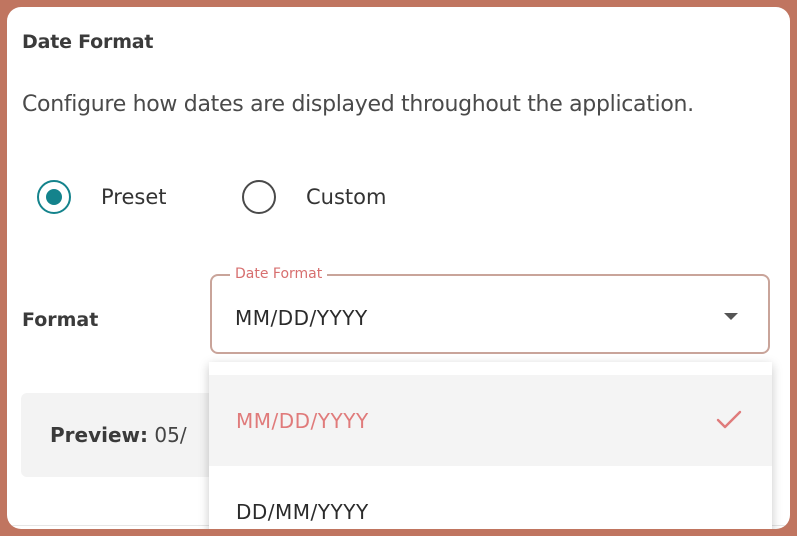 The height and width of the screenshot is (536, 797). What do you see at coordinates (490, 420) in the screenshot?
I see `dropdown-option-mm-dd-yyyy: MM/DD/YYYY` at bounding box center [490, 420].